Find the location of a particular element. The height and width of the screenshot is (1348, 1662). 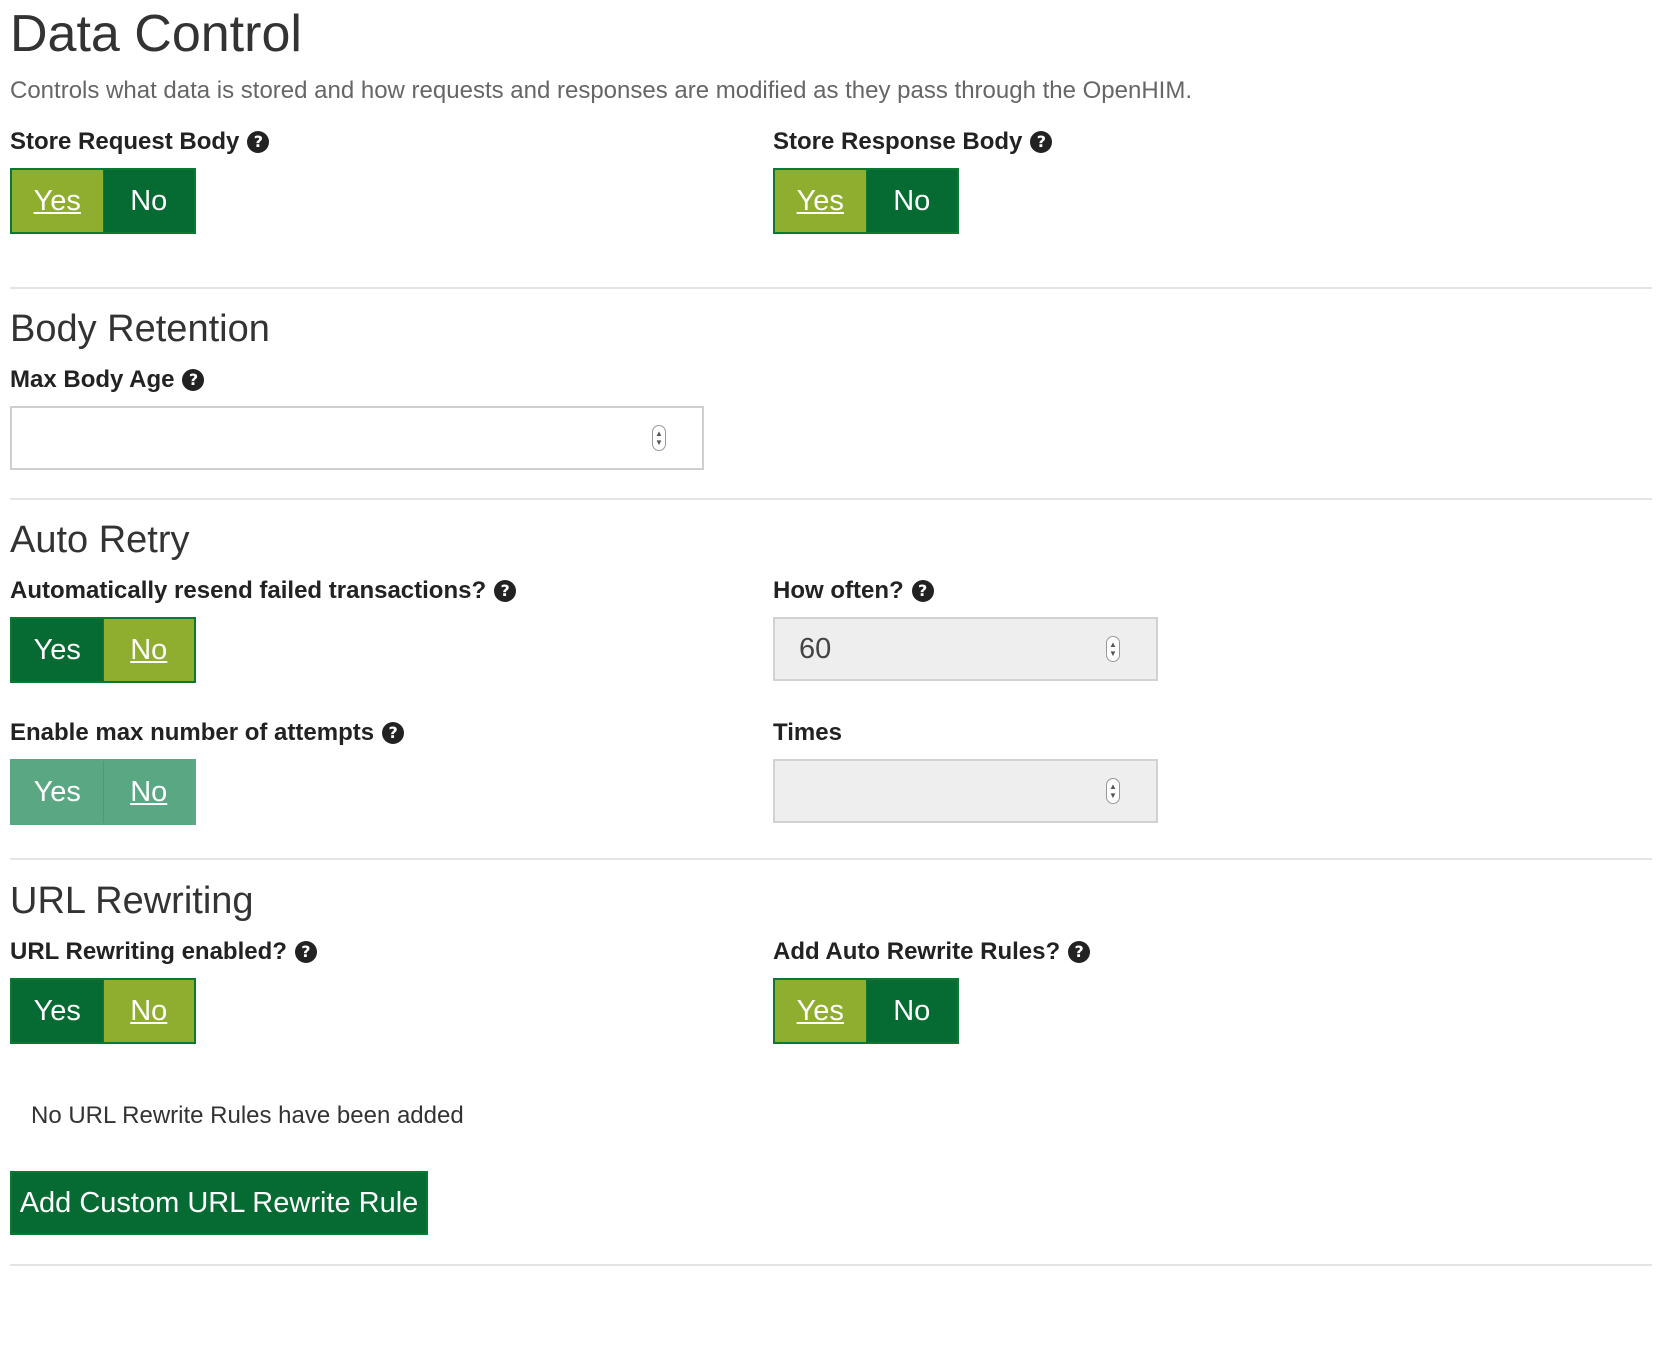

store-request-body-toggle: Yes No is located at coordinates (103, 201).